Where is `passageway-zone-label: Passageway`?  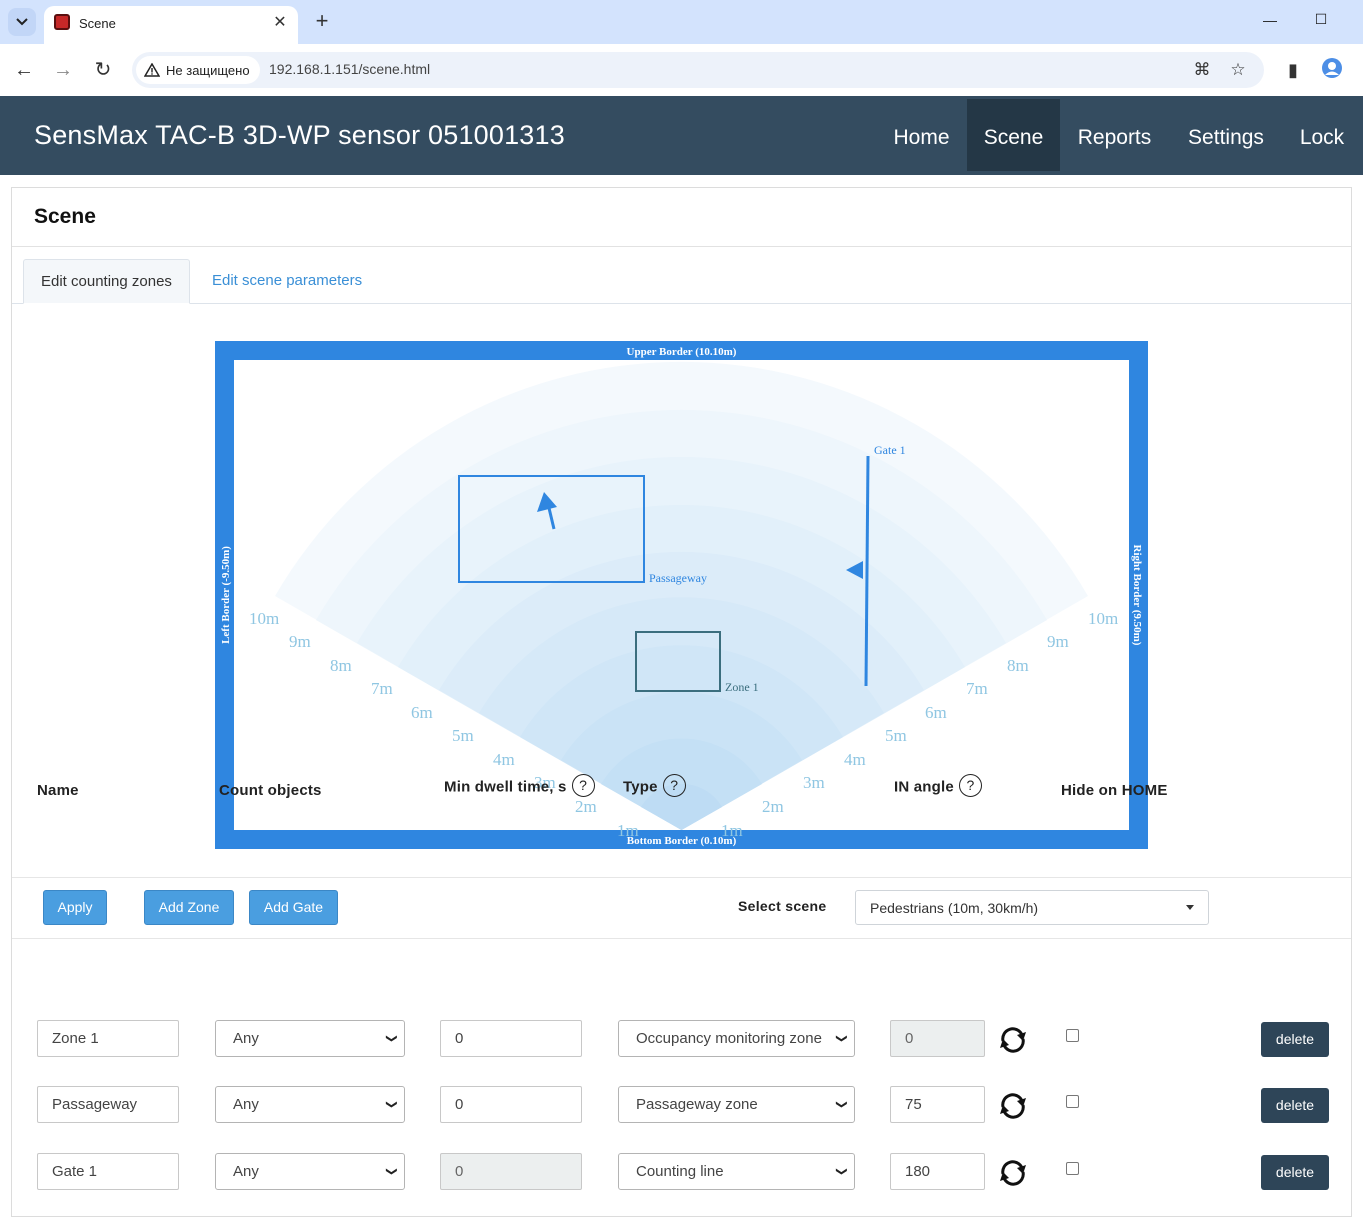 passageway-zone-label: Passageway is located at coordinates (678, 578).